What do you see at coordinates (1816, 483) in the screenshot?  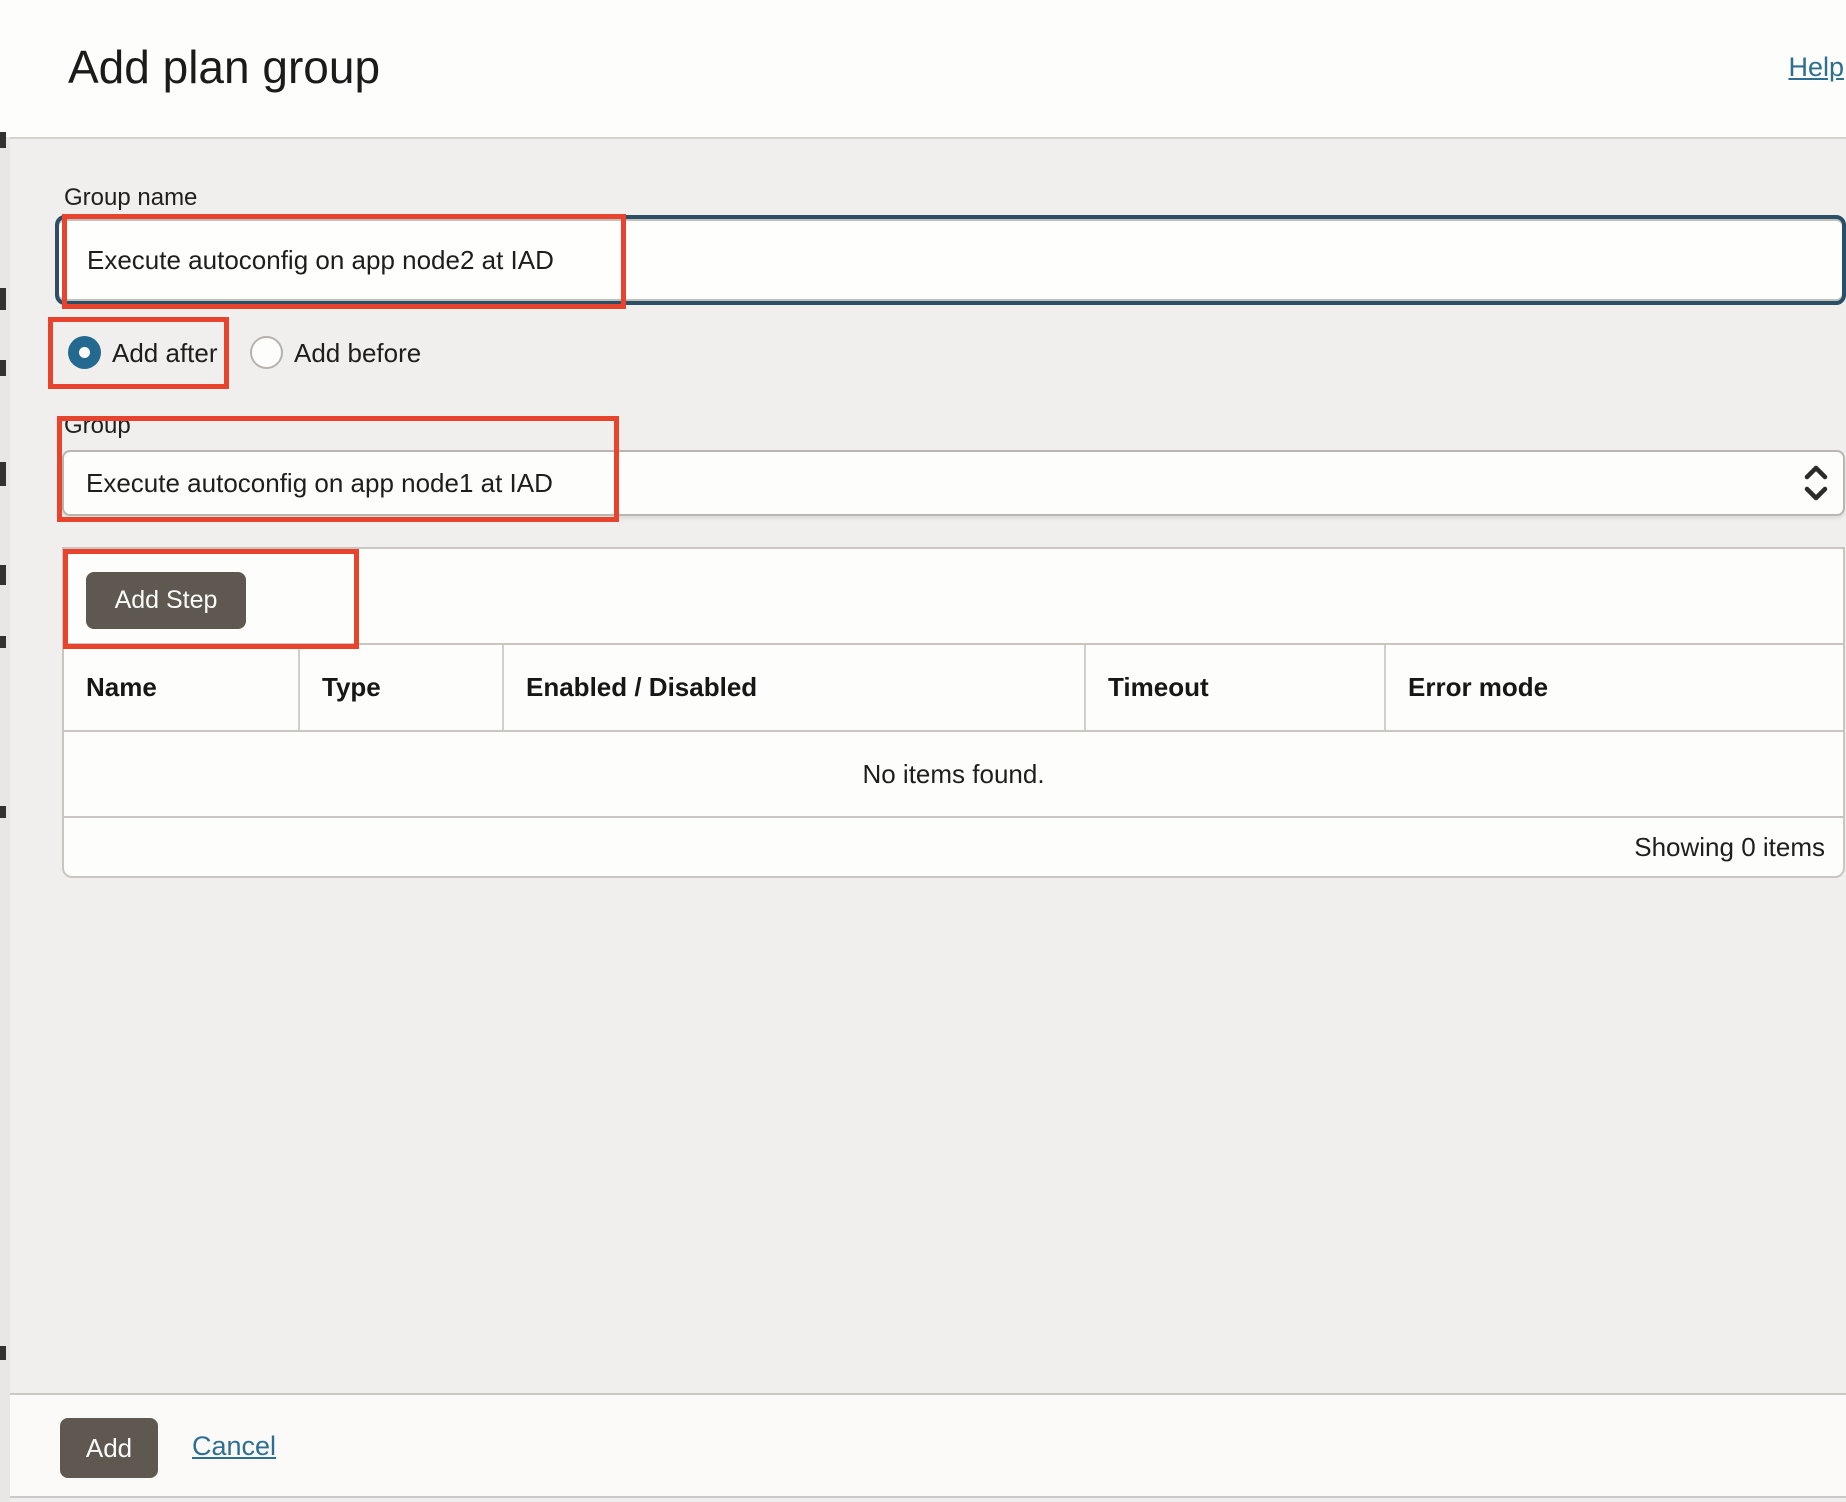 I see `select-updown-icon` at bounding box center [1816, 483].